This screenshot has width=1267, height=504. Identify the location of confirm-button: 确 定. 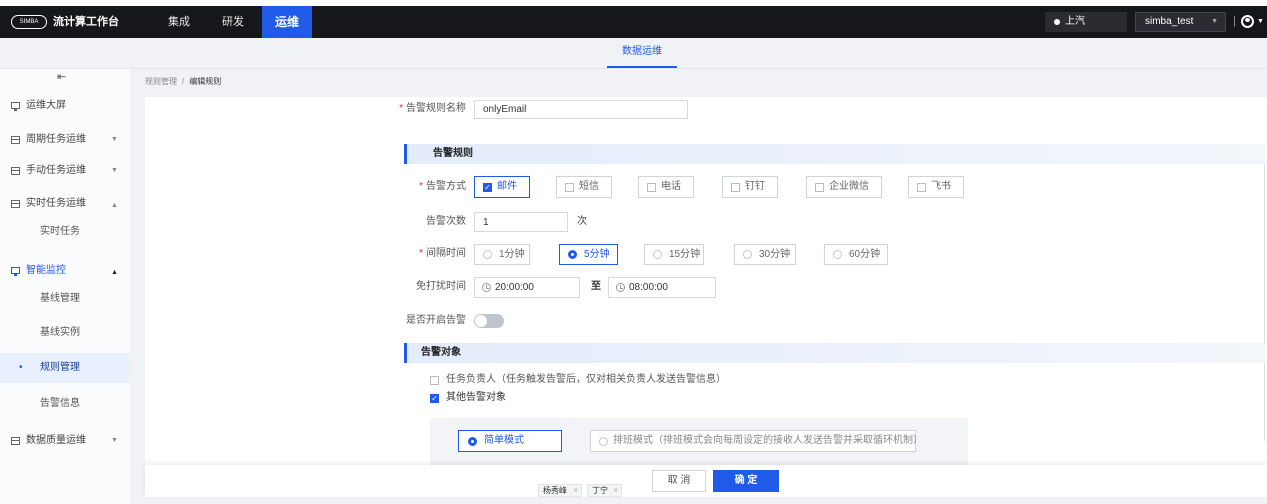
(746, 481).